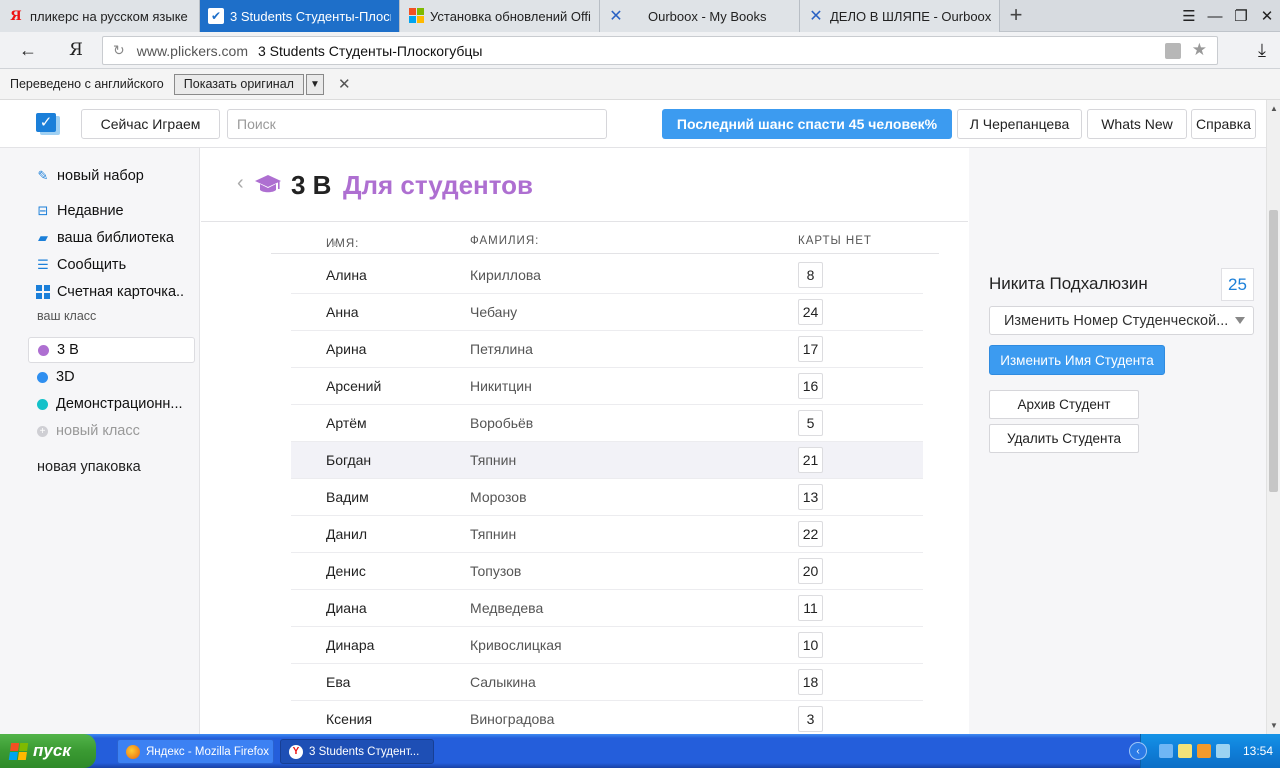  Describe the element at coordinates (133, 751) in the screenshot. I see `firefox-icon` at that location.